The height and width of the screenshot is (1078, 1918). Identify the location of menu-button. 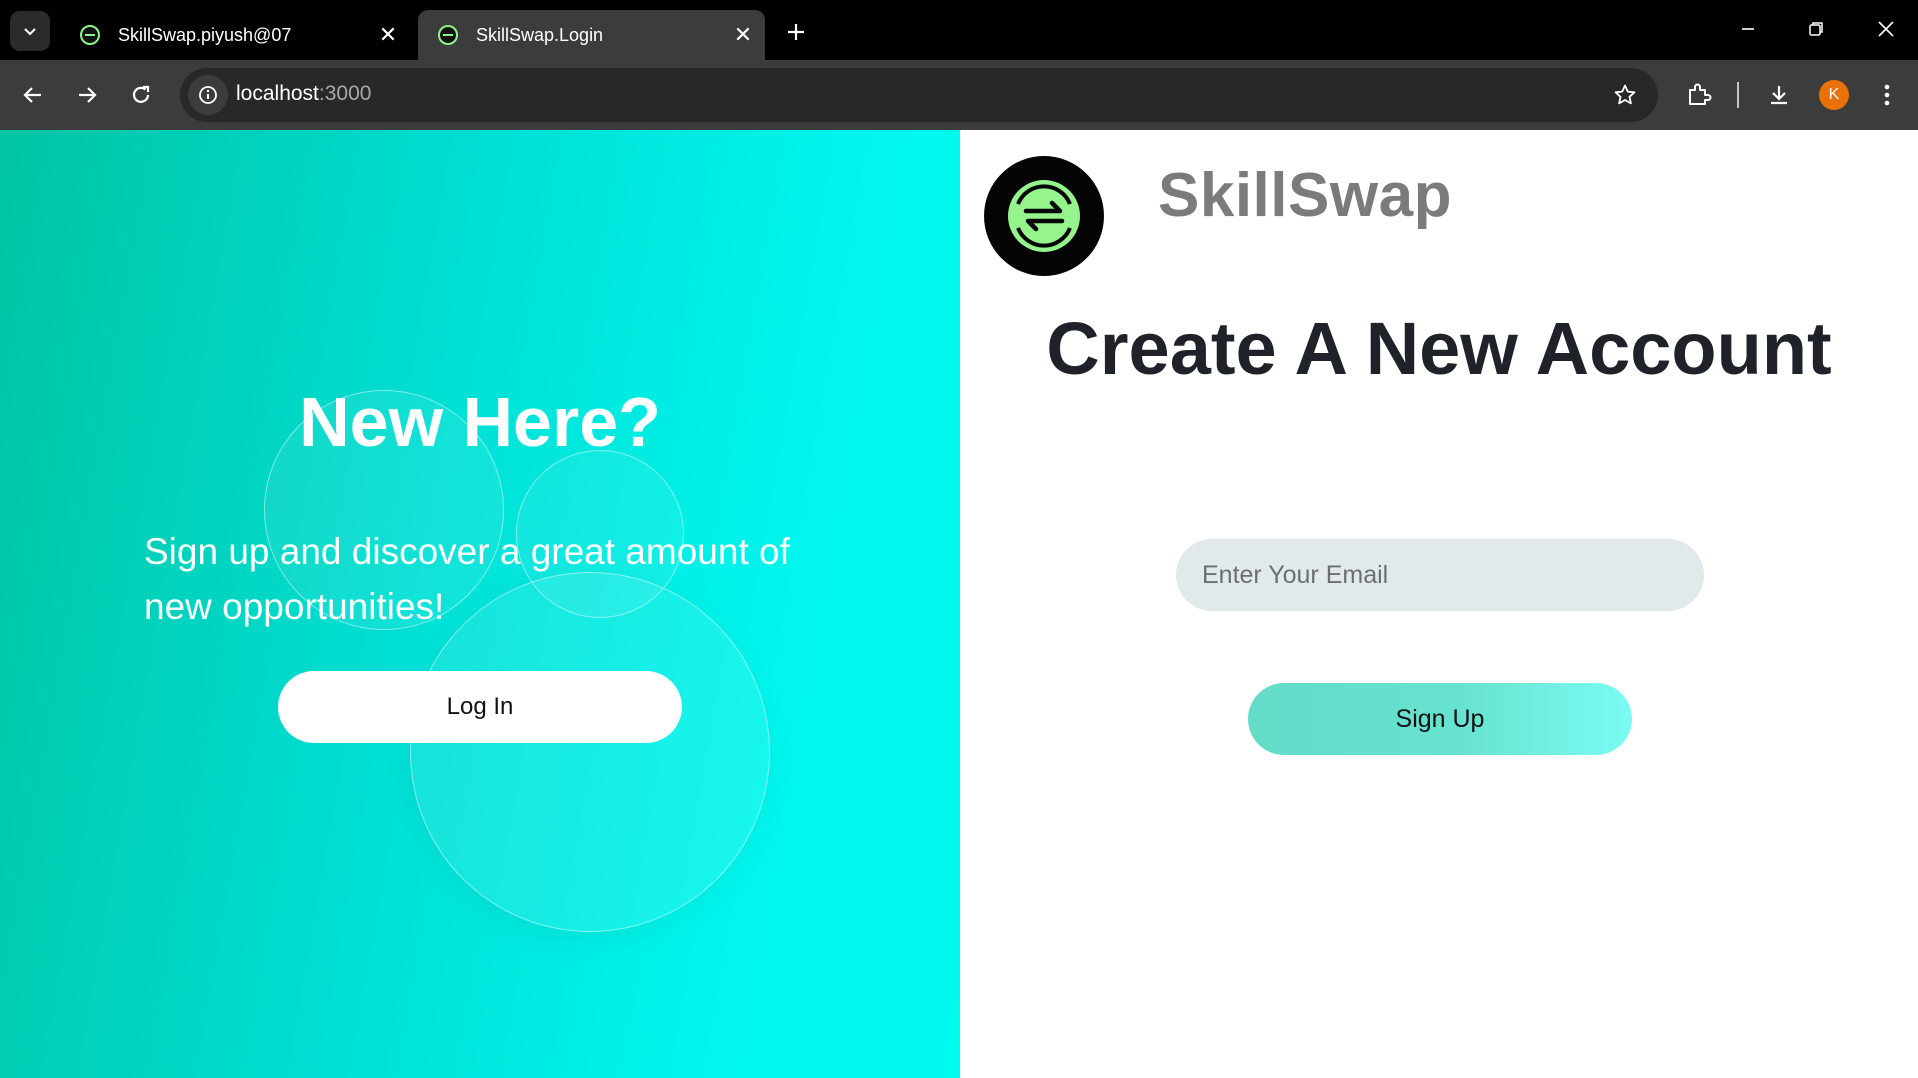
(1887, 95).